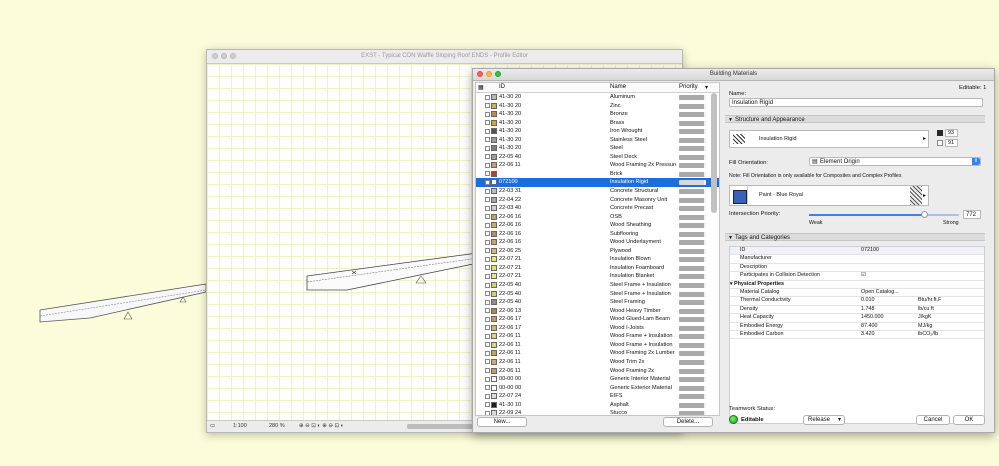 This screenshot has height=466, width=999. What do you see at coordinates (597, 251) in the screenshot?
I see `list-item: 22-06 25 Plywood` at bounding box center [597, 251].